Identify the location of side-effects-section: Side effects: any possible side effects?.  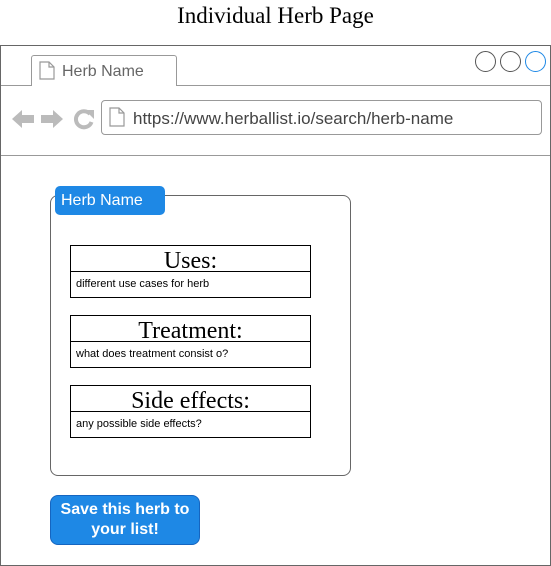
(190, 411).